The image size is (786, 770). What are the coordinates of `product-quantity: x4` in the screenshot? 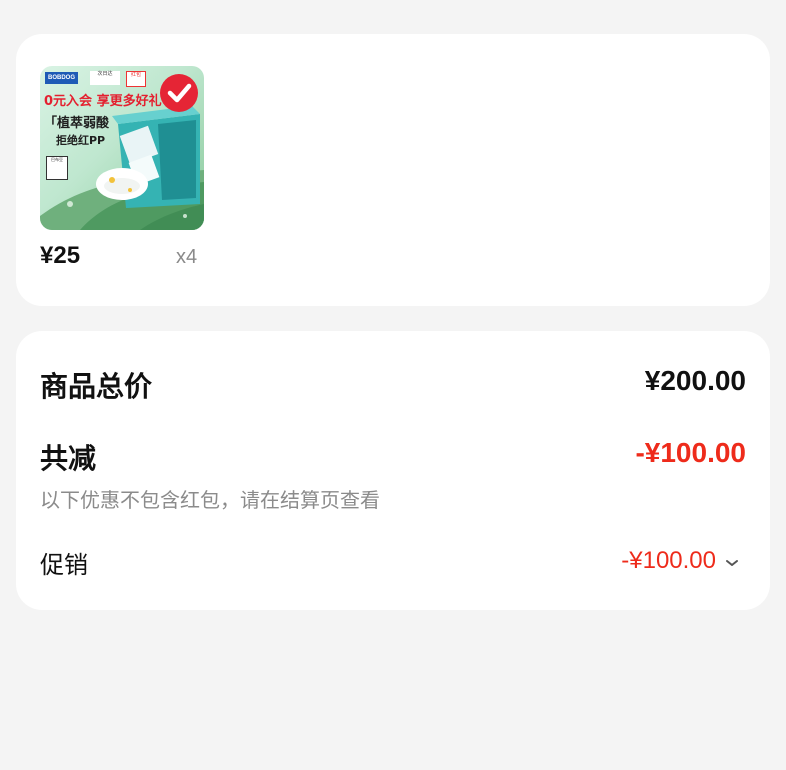 It's located at (187, 257).